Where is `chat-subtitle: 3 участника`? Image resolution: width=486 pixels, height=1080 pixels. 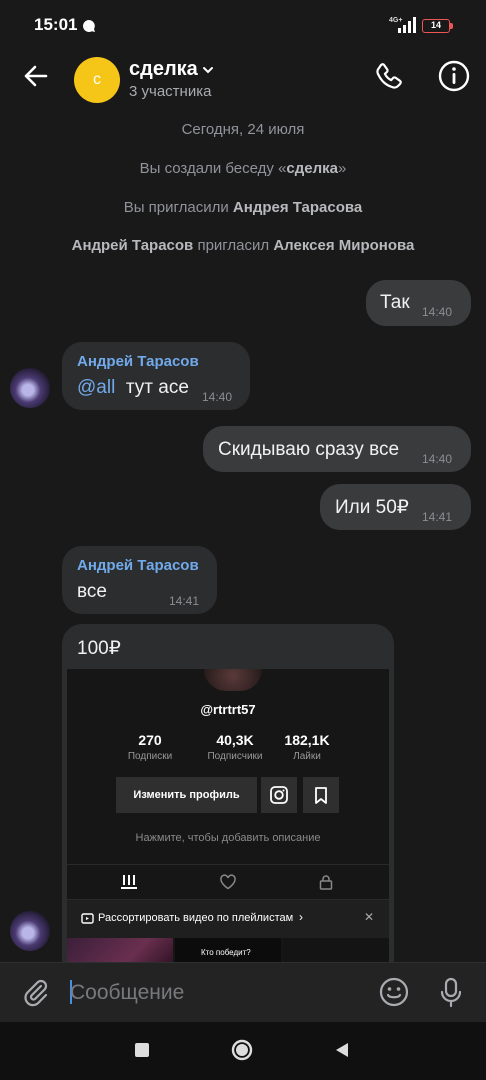 chat-subtitle: 3 участника is located at coordinates (170, 91).